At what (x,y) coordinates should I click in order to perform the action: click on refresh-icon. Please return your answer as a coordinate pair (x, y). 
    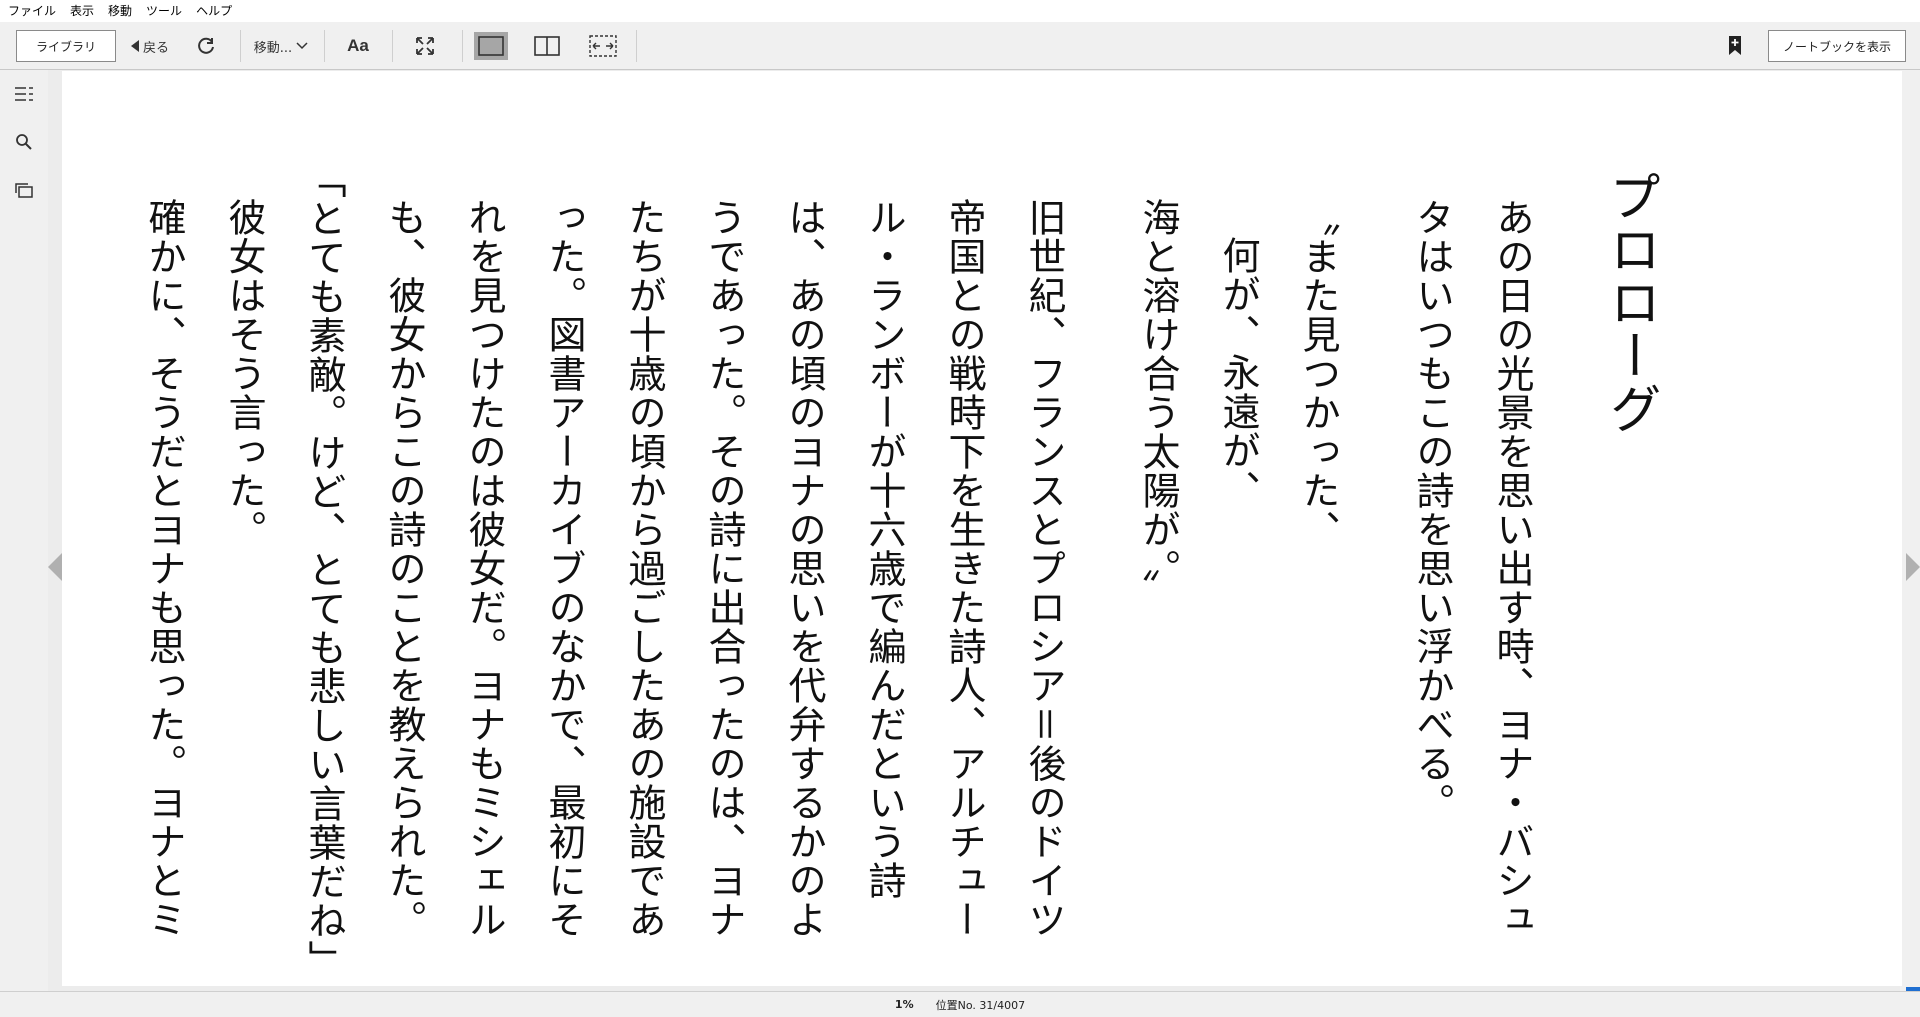
    Looking at the image, I should click on (206, 45).